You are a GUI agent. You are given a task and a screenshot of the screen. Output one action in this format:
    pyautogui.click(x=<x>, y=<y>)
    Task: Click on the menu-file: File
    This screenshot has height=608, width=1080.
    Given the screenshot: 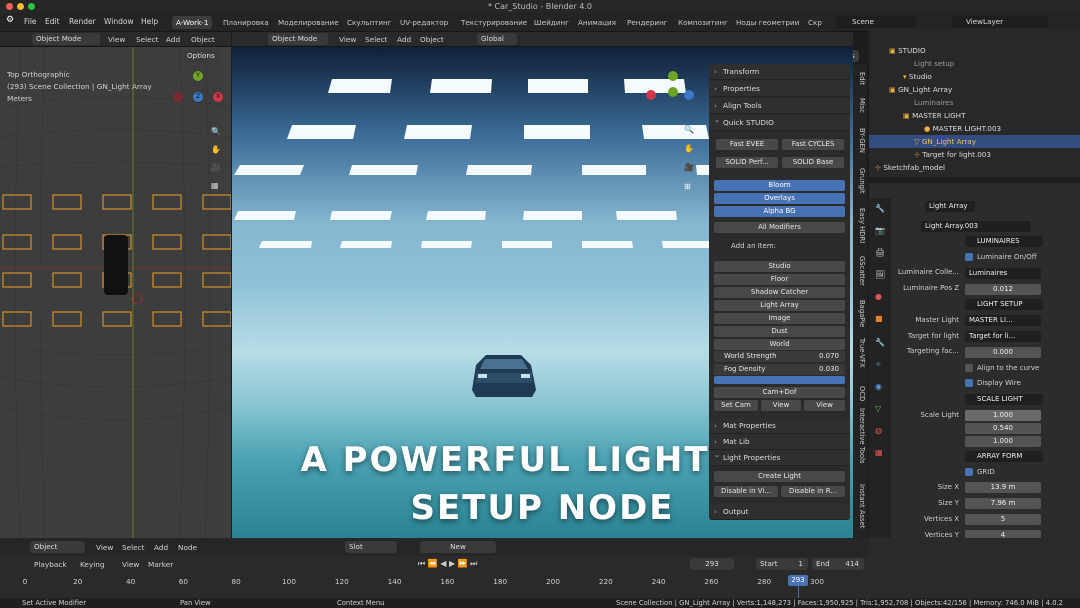 What is the action you would take?
    pyautogui.click(x=30, y=21)
    